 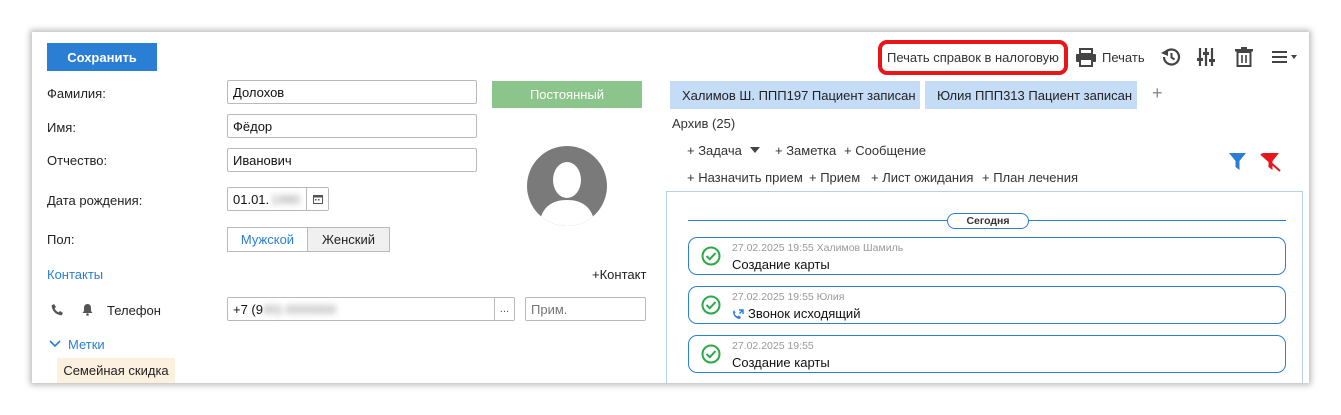 What do you see at coordinates (95, 200) in the screenshot?
I see `birthdate-label: Дата рождения:` at bounding box center [95, 200].